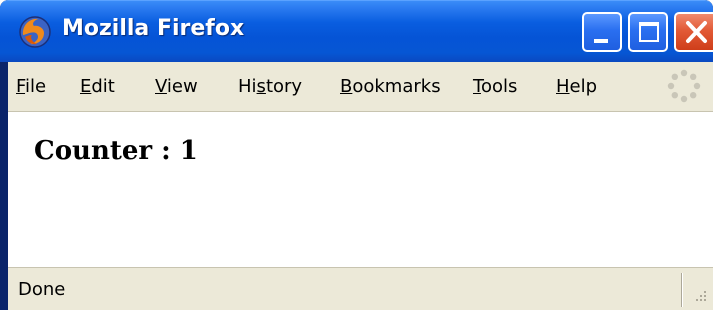 Image resolution: width=713 pixels, height=310 pixels. Describe the element at coordinates (360, 287) in the screenshot. I see `status-bar: Done` at that location.